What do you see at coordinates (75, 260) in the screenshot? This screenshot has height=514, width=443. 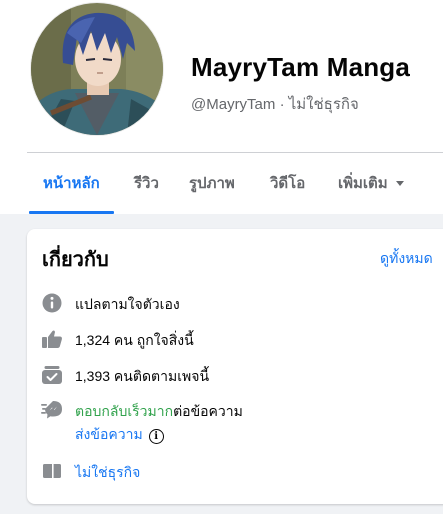 I see `about-title: เกี่ยวกับ` at bounding box center [75, 260].